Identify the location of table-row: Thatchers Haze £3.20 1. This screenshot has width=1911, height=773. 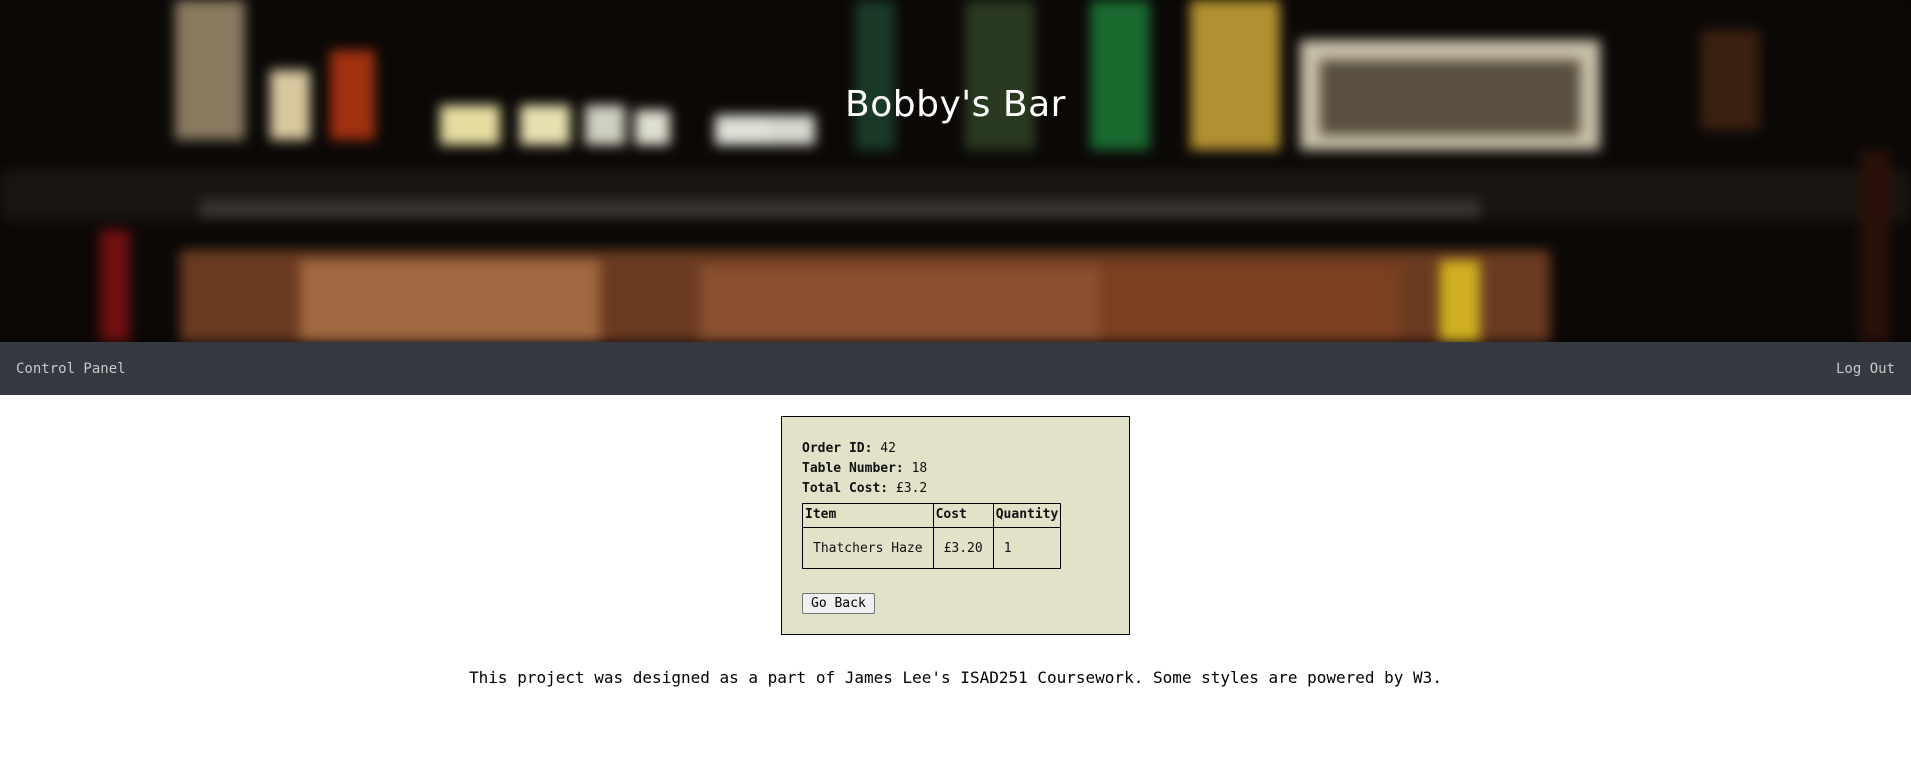
(932, 548).